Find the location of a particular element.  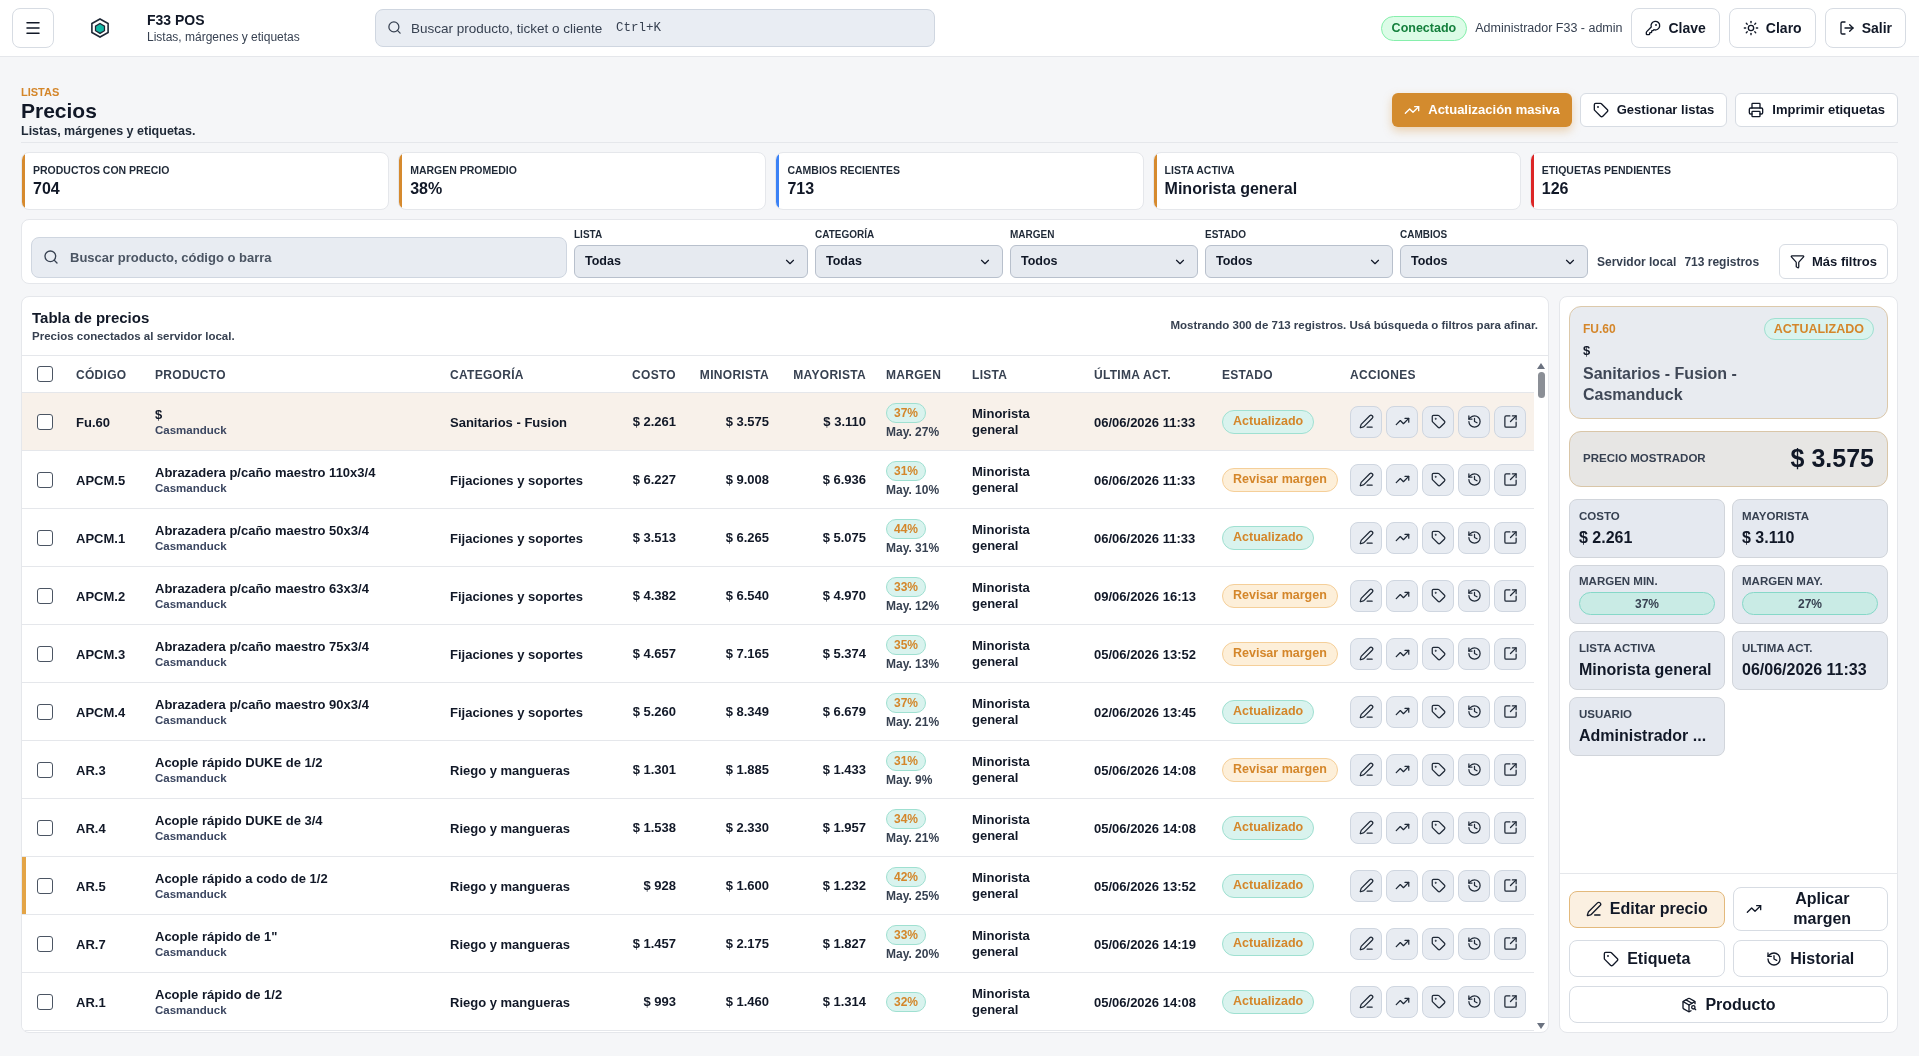

apply-margin-button: Aplicar margen is located at coordinates (1810, 909).